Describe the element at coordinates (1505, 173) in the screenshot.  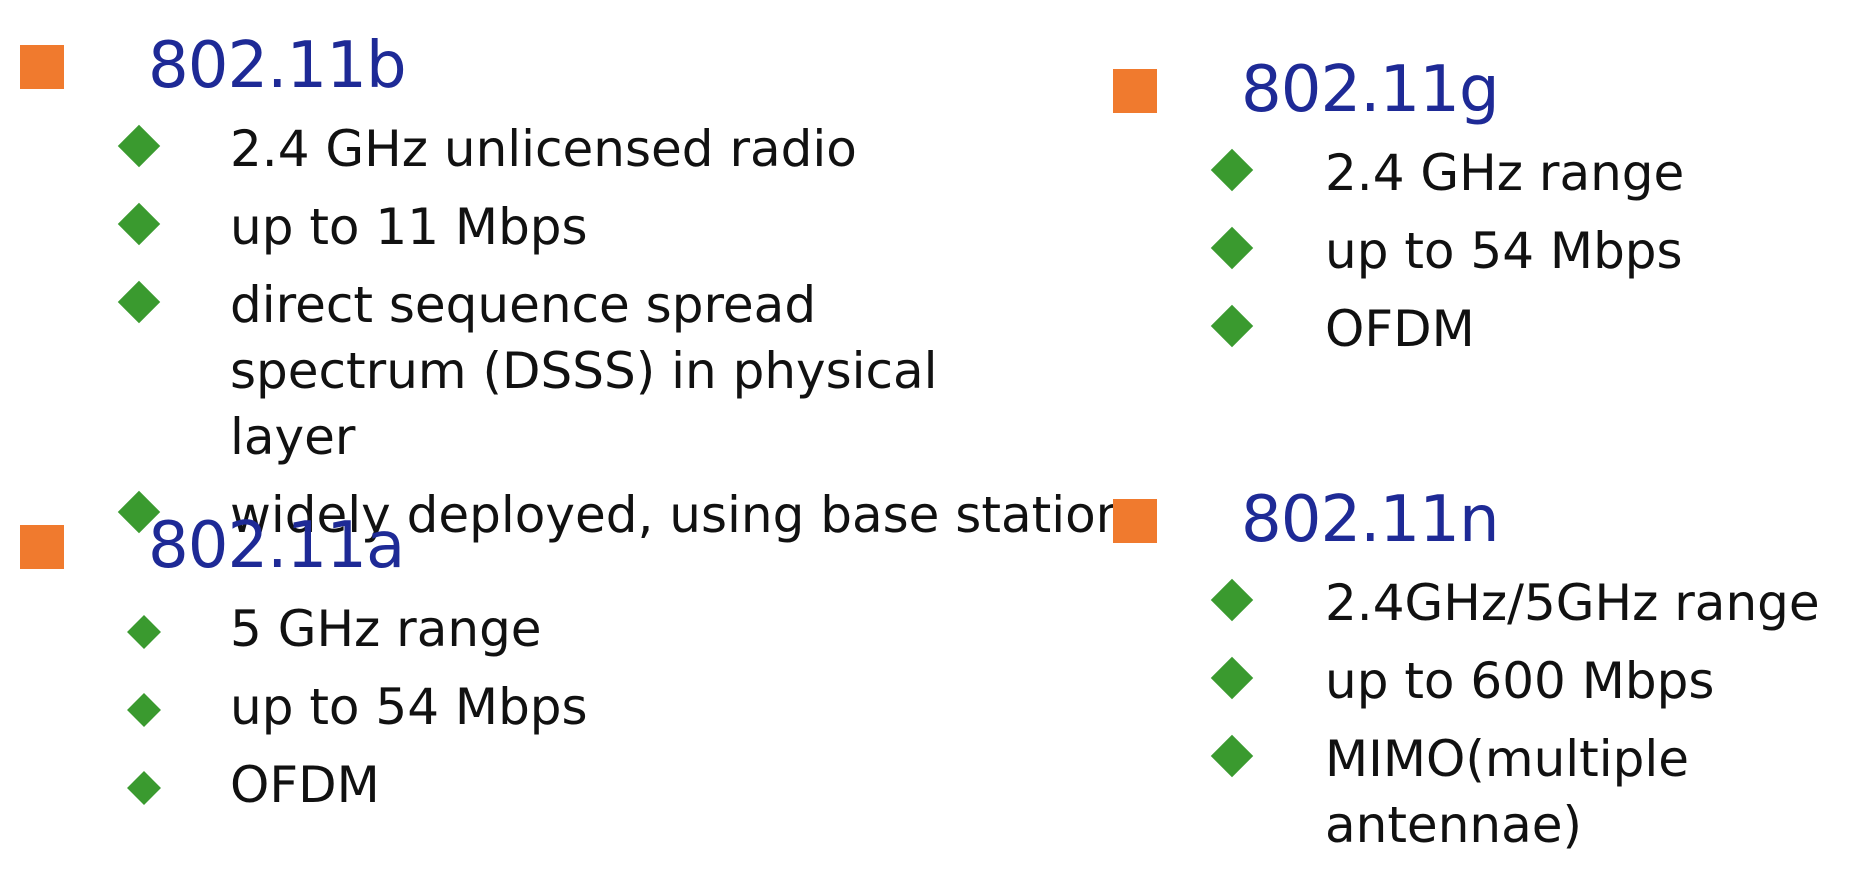
I see `list-item-text: 2.4 GHz range` at that location.